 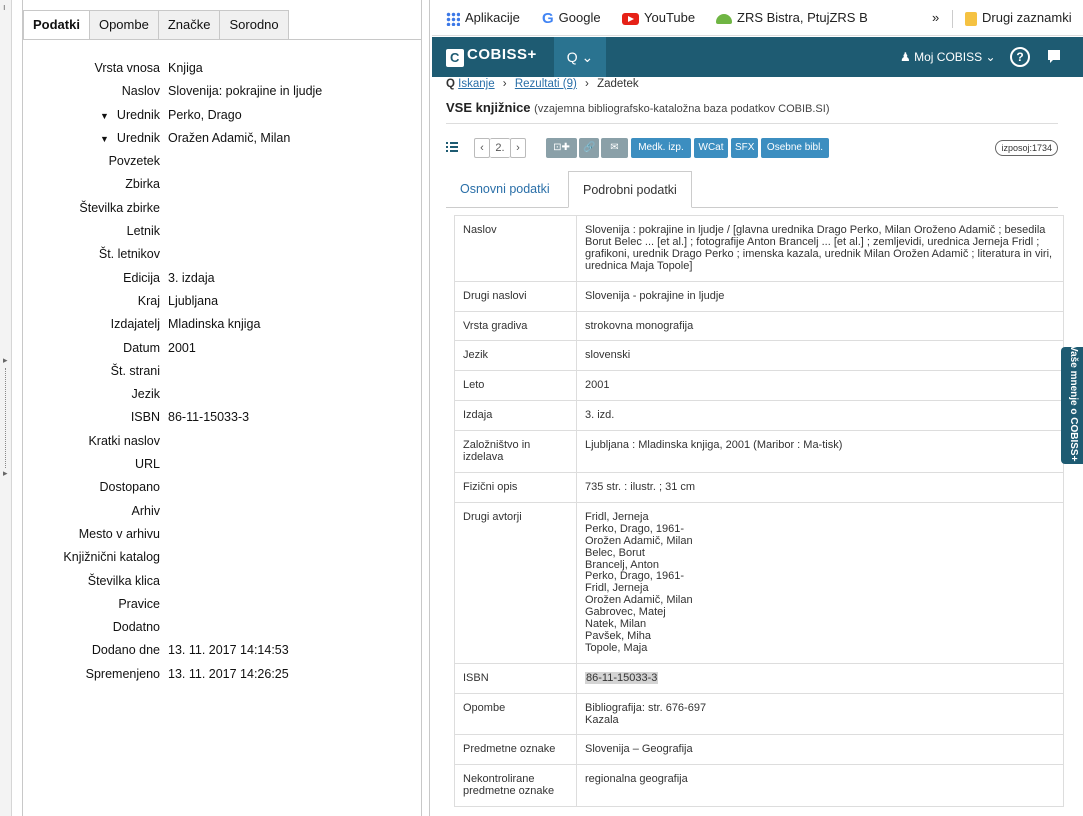 I want to click on expand-arrow-icon: ▸, so click(x=6, y=474).